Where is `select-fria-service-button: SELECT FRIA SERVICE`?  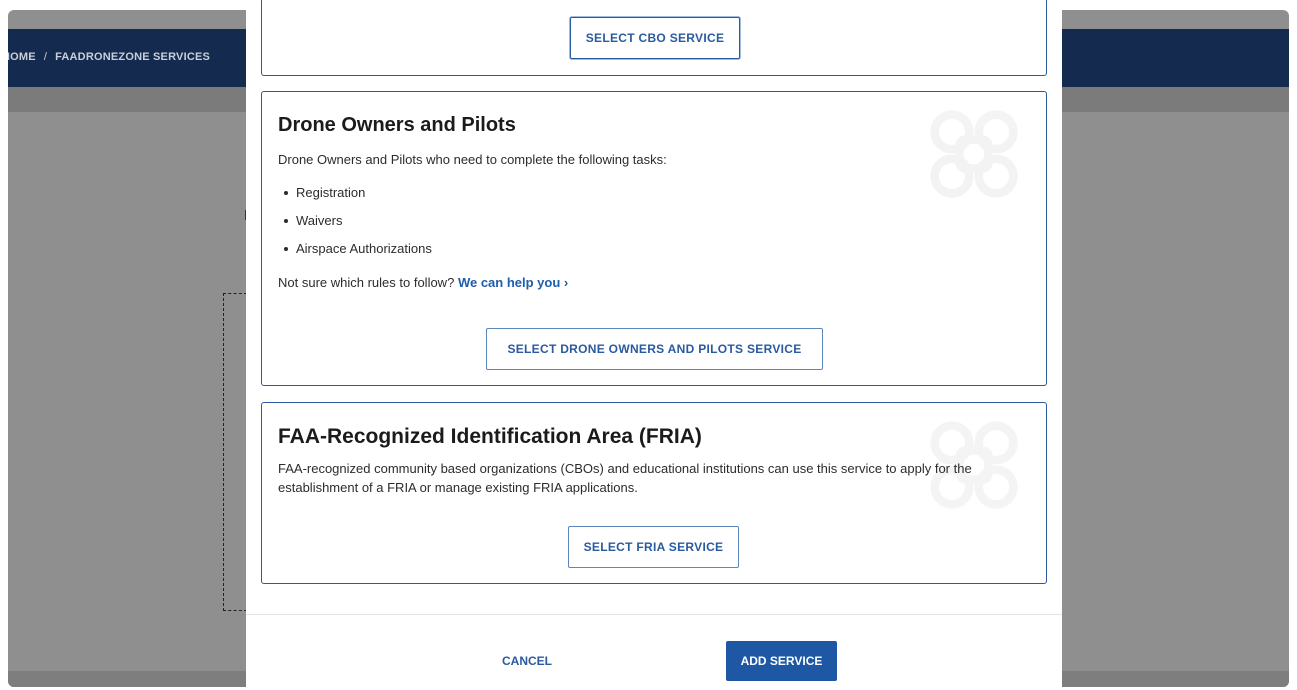 select-fria-service-button: SELECT FRIA SERVICE is located at coordinates (653, 547).